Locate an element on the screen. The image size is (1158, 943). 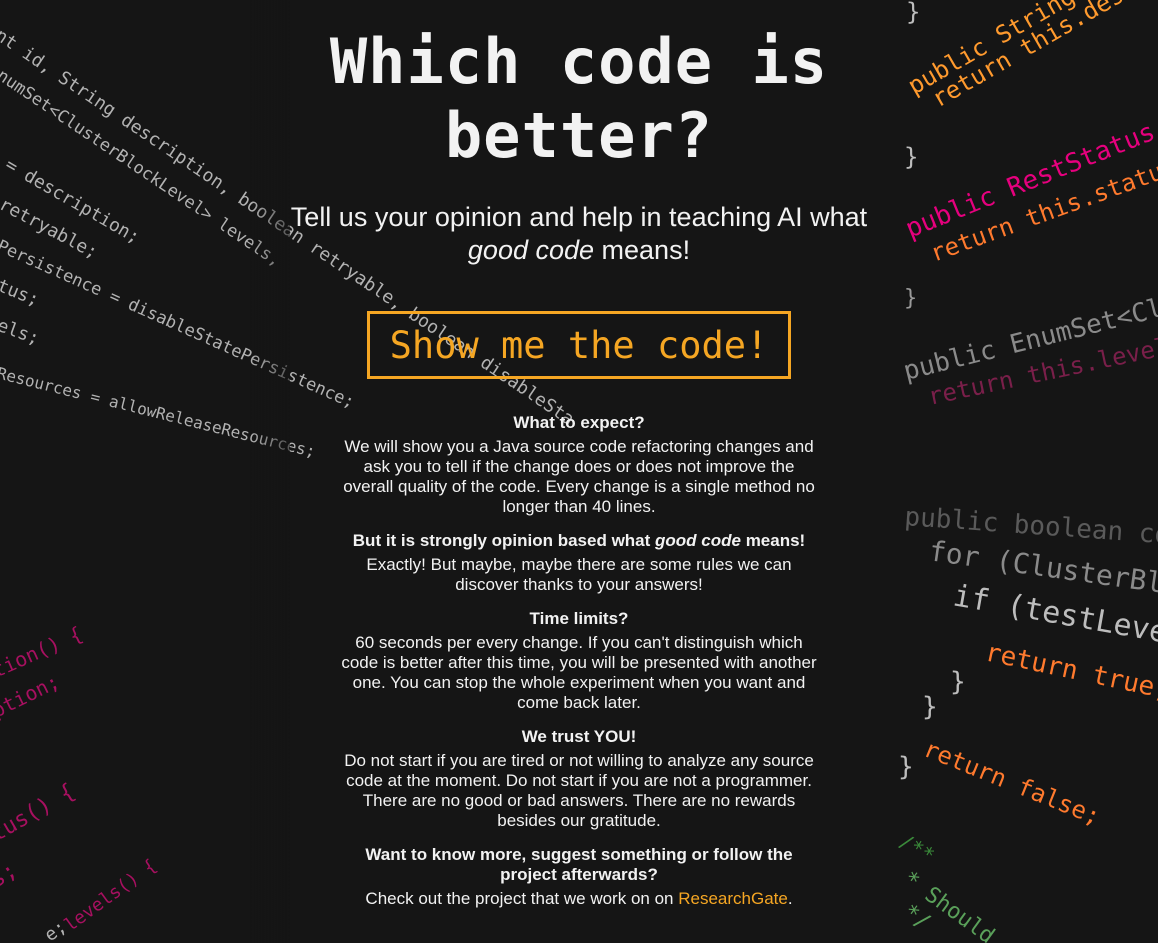
left-code-line: tus; is located at coordinates (21, 293).